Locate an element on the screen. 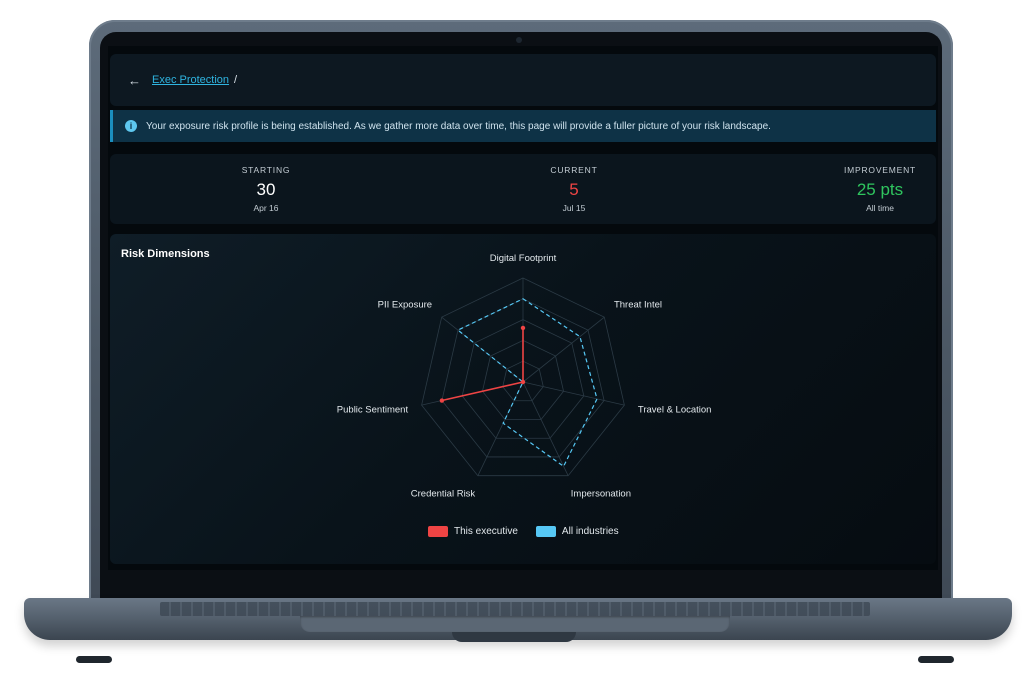  legend-label: All industries is located at coordinates (590, 531).